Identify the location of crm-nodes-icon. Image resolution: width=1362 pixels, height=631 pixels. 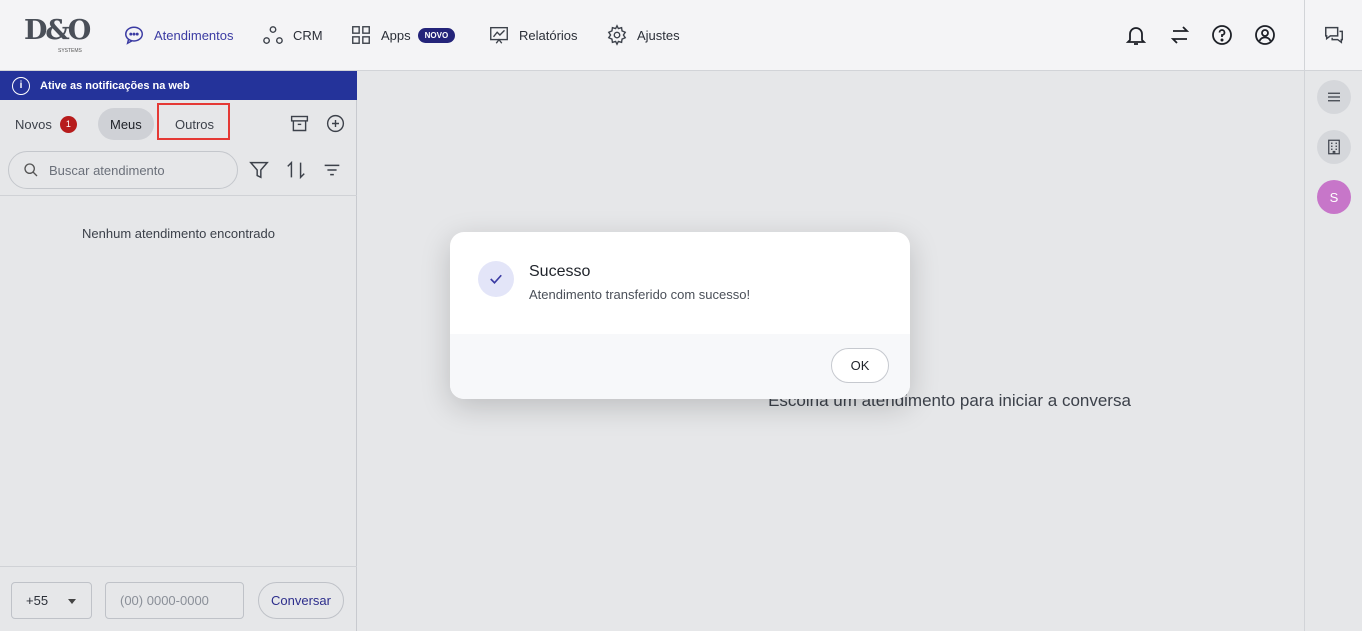
(273, 35).